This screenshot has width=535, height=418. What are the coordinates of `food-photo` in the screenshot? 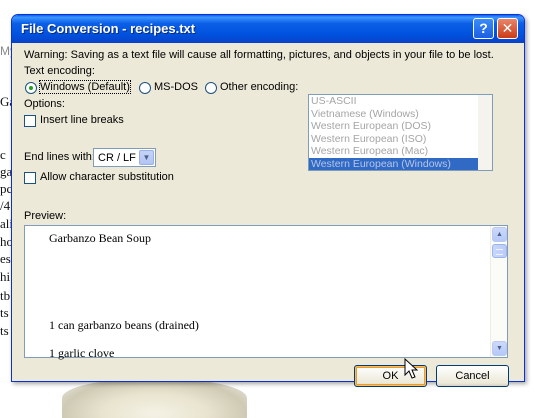 It's located at (154, 398).